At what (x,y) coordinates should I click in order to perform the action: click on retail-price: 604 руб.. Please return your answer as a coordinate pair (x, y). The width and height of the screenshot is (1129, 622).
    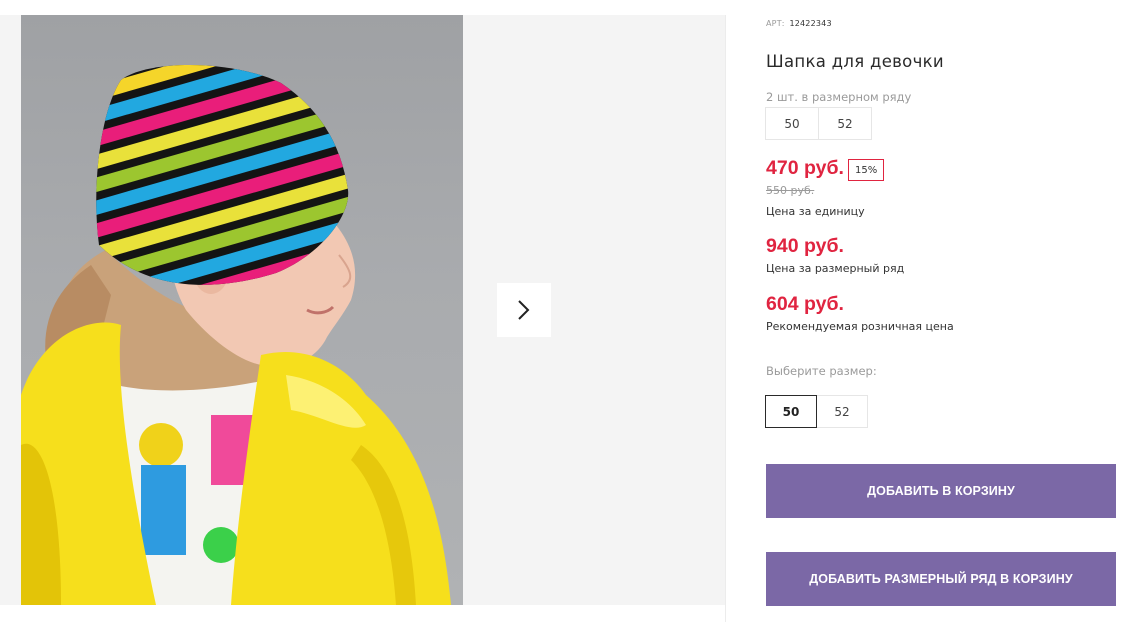
    Looking at the image, I should click on (805, 304).